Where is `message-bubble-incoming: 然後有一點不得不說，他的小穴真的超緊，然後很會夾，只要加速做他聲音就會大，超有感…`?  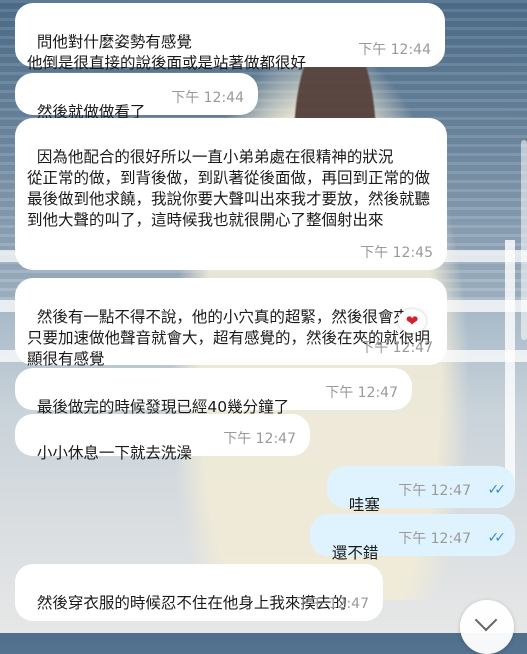 message-bubble-incoming: 然後有一點不得不說，他的小穴真的超緊，然後很會夾，只要加速做他聲音就會大，超有感… is located at coordinates (231, 323).